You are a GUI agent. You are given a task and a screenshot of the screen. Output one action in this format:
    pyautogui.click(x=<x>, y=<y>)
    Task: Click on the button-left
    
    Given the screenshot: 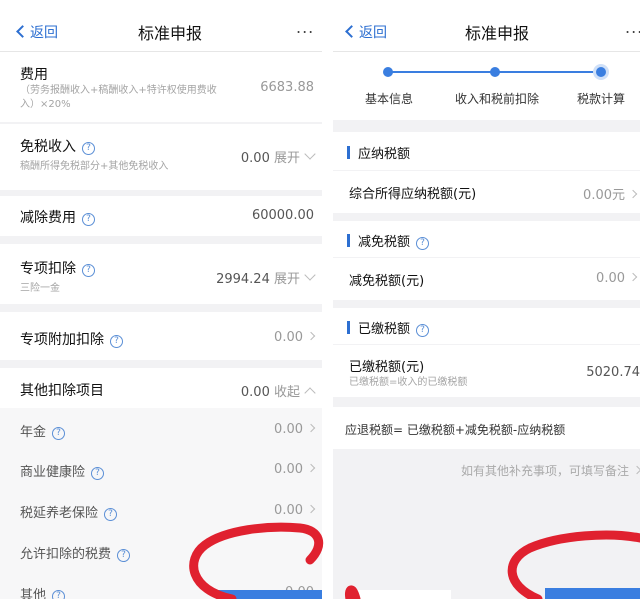 What is the action you would take?
    pyautogui.click(x=401, y=594)
    